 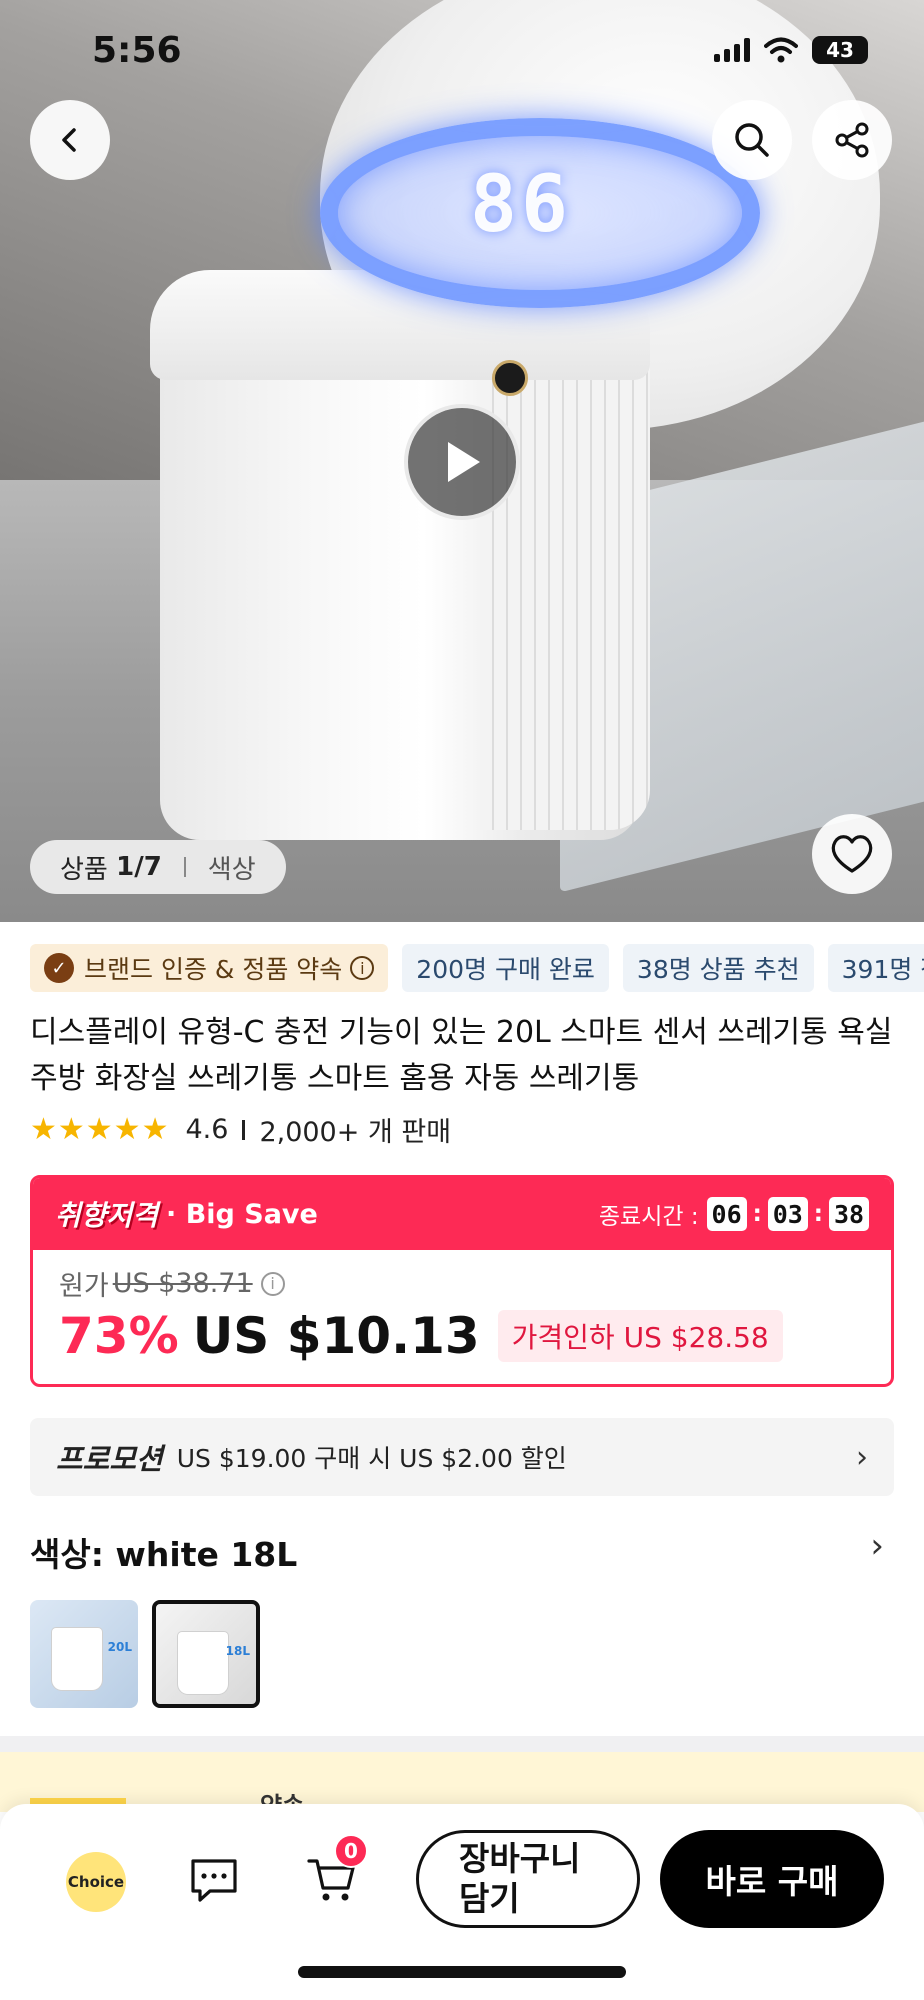 I want to click on chat-button, so click(x=214, y=1880).